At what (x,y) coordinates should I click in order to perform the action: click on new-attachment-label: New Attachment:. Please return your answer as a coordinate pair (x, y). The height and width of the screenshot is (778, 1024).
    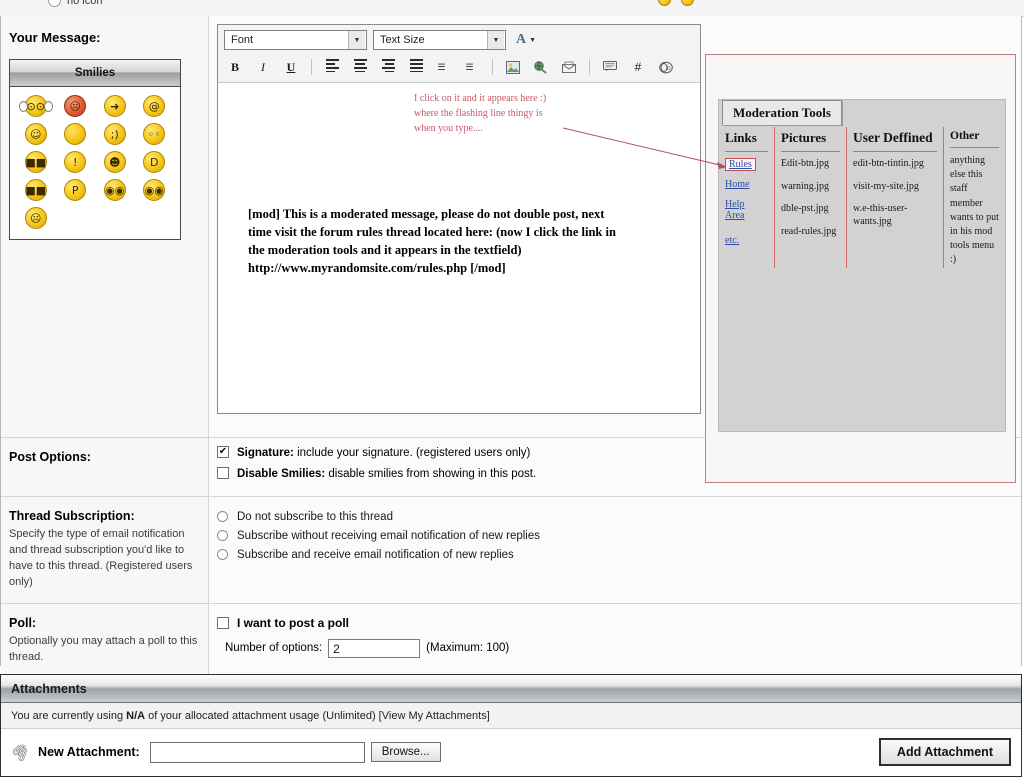
    Looking at the image, I should click on (89, 752).